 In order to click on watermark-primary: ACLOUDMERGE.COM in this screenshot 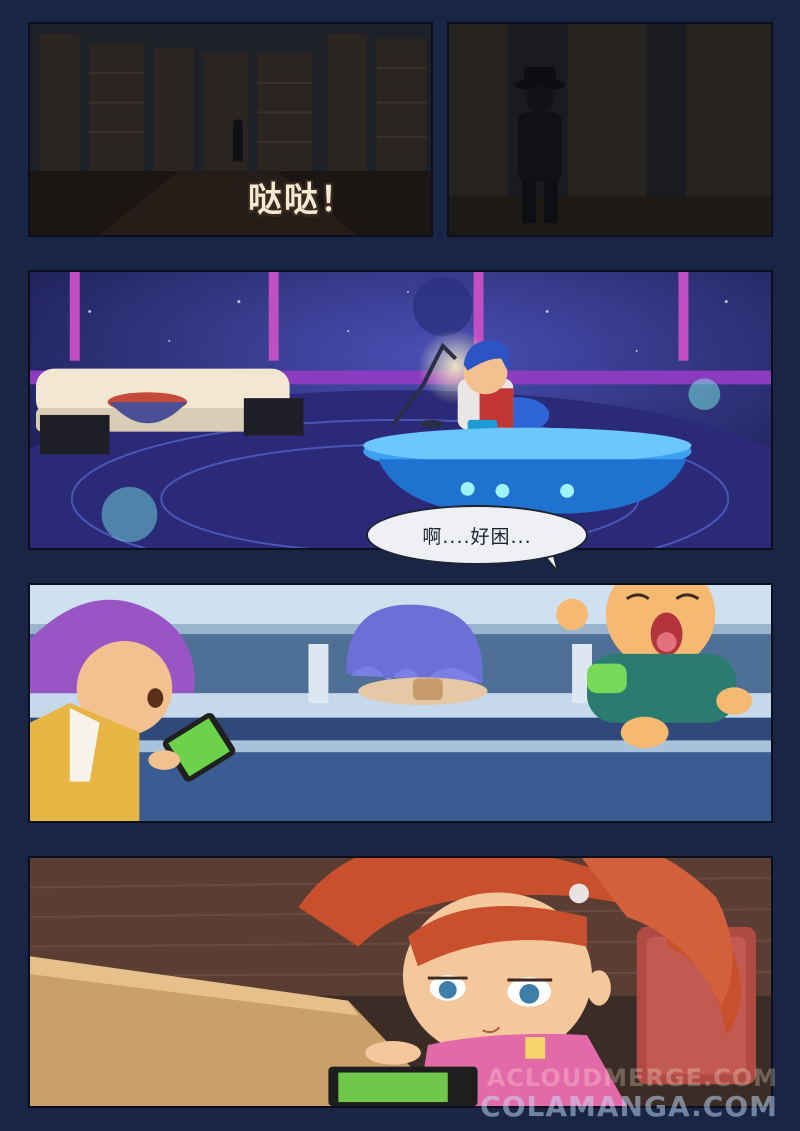, I will do `click(632, 1078)`.